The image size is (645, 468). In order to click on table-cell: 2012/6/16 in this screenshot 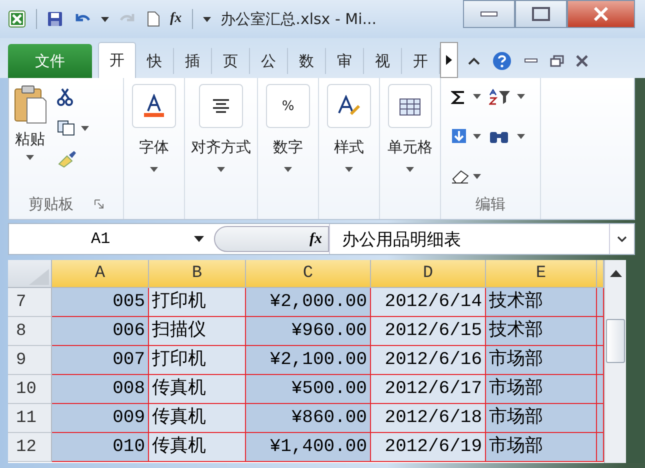, I will do `click(428, 360)`.